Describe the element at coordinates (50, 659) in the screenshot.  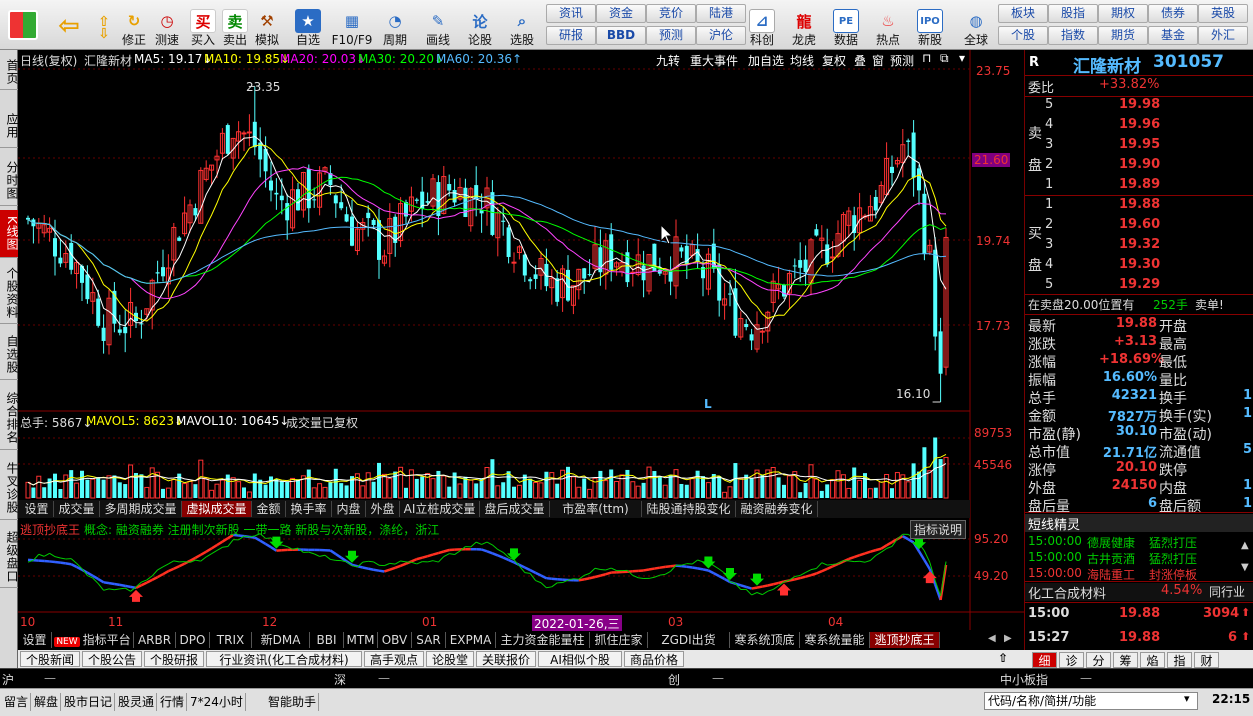
I see `news-tab-0: 个股新闻` at that location.